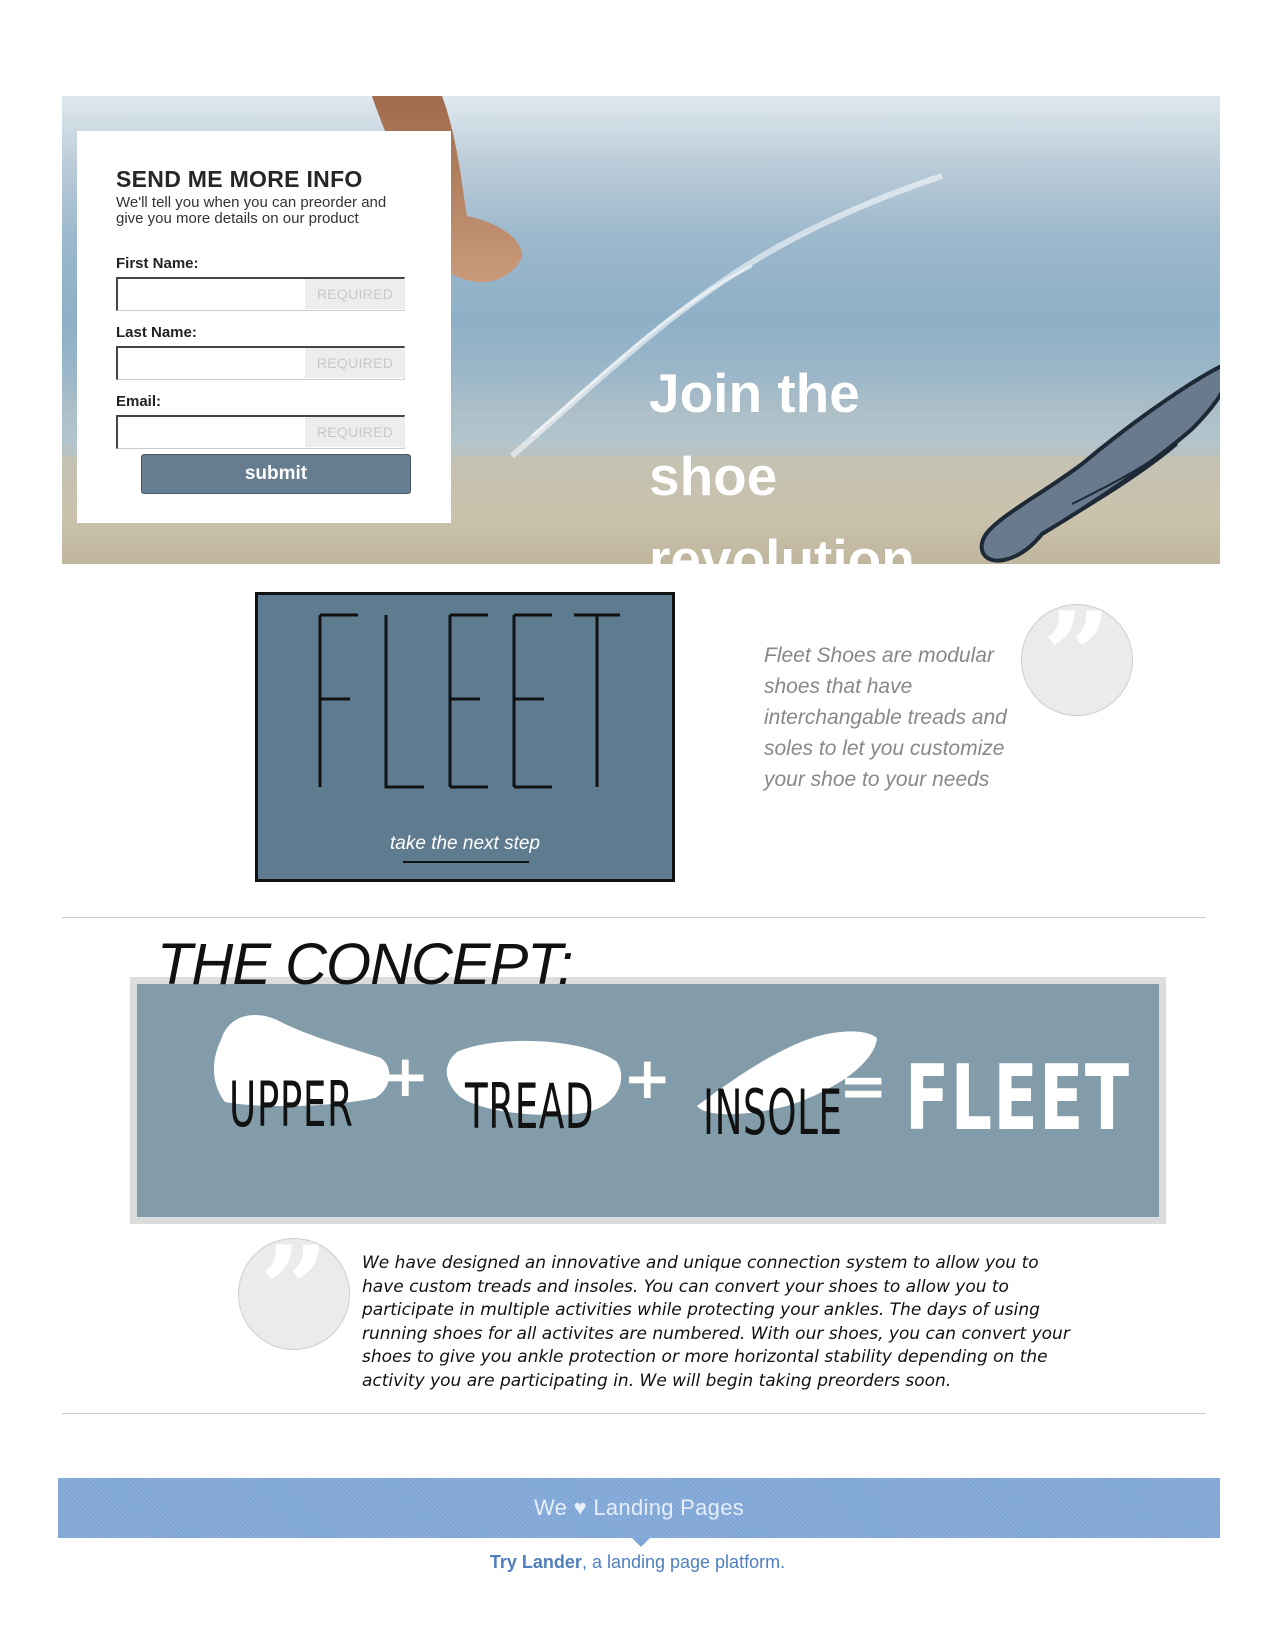  I want to click on footer-cta: Try Lander, a landing page platform., so click(637, 1562).